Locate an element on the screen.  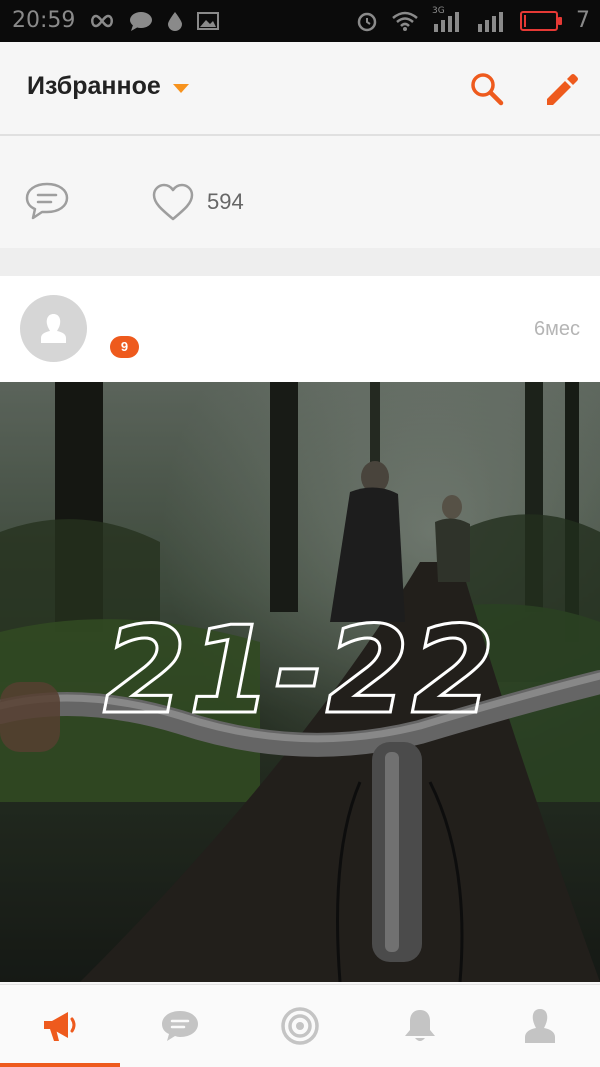
signal-icon is located at coordinates (490, 21).